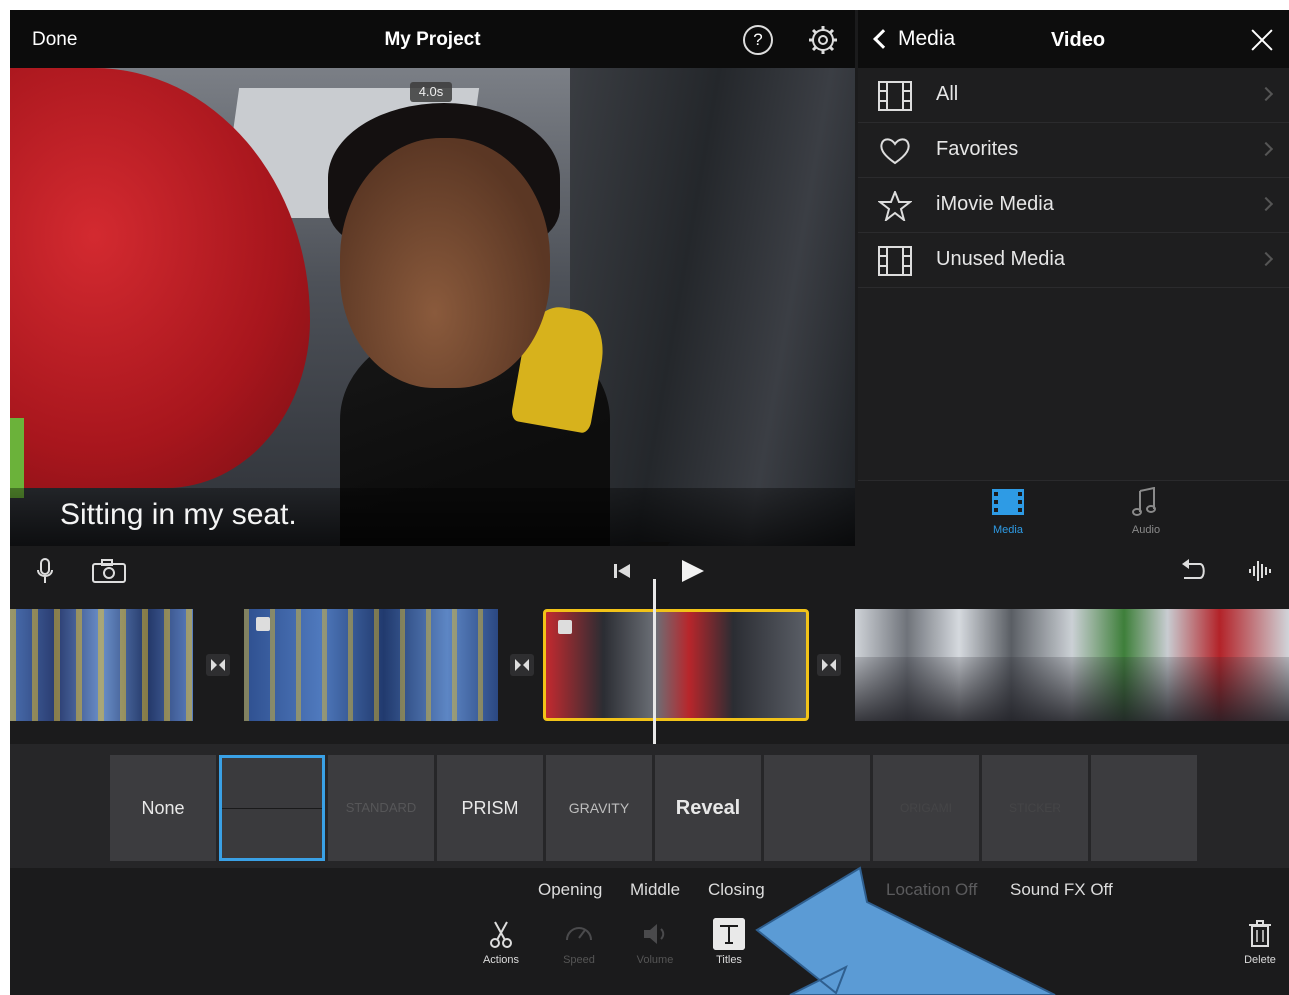  I want to click on option-middle: Middle, so click(655, 890).